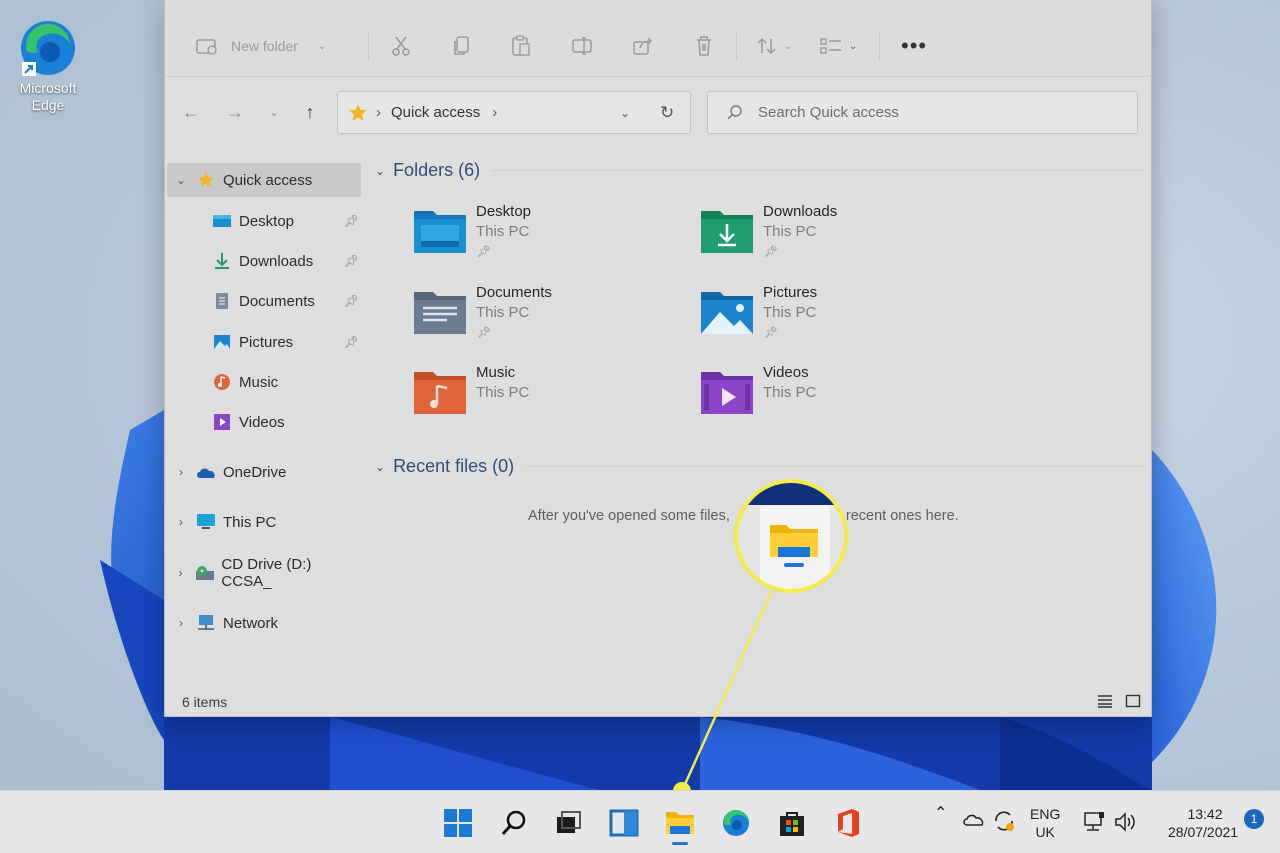  Describe the element at coordinates (1045, 823) in the screenshot. I see `language-indicator: ENG UK` at that location.